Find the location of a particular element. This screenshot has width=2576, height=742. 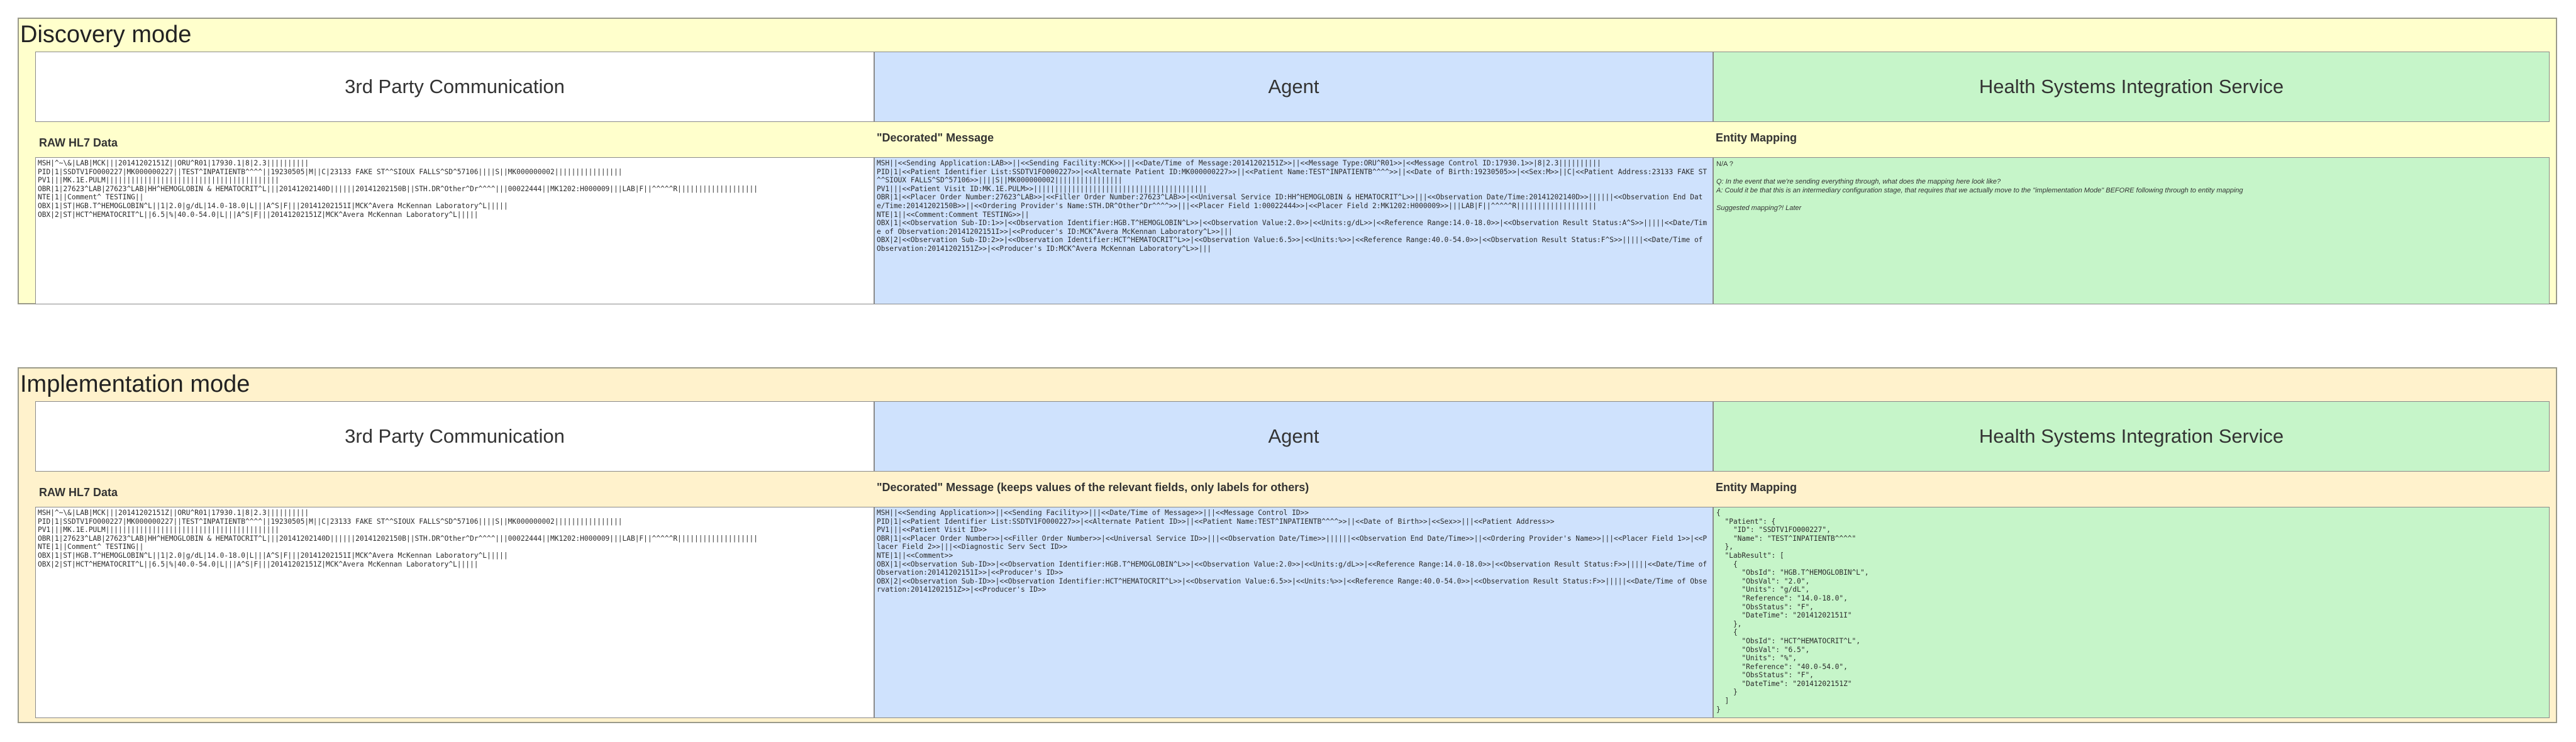

discovery-third-party-header: 3rd Party Communication is located at coordinates (454, 87).